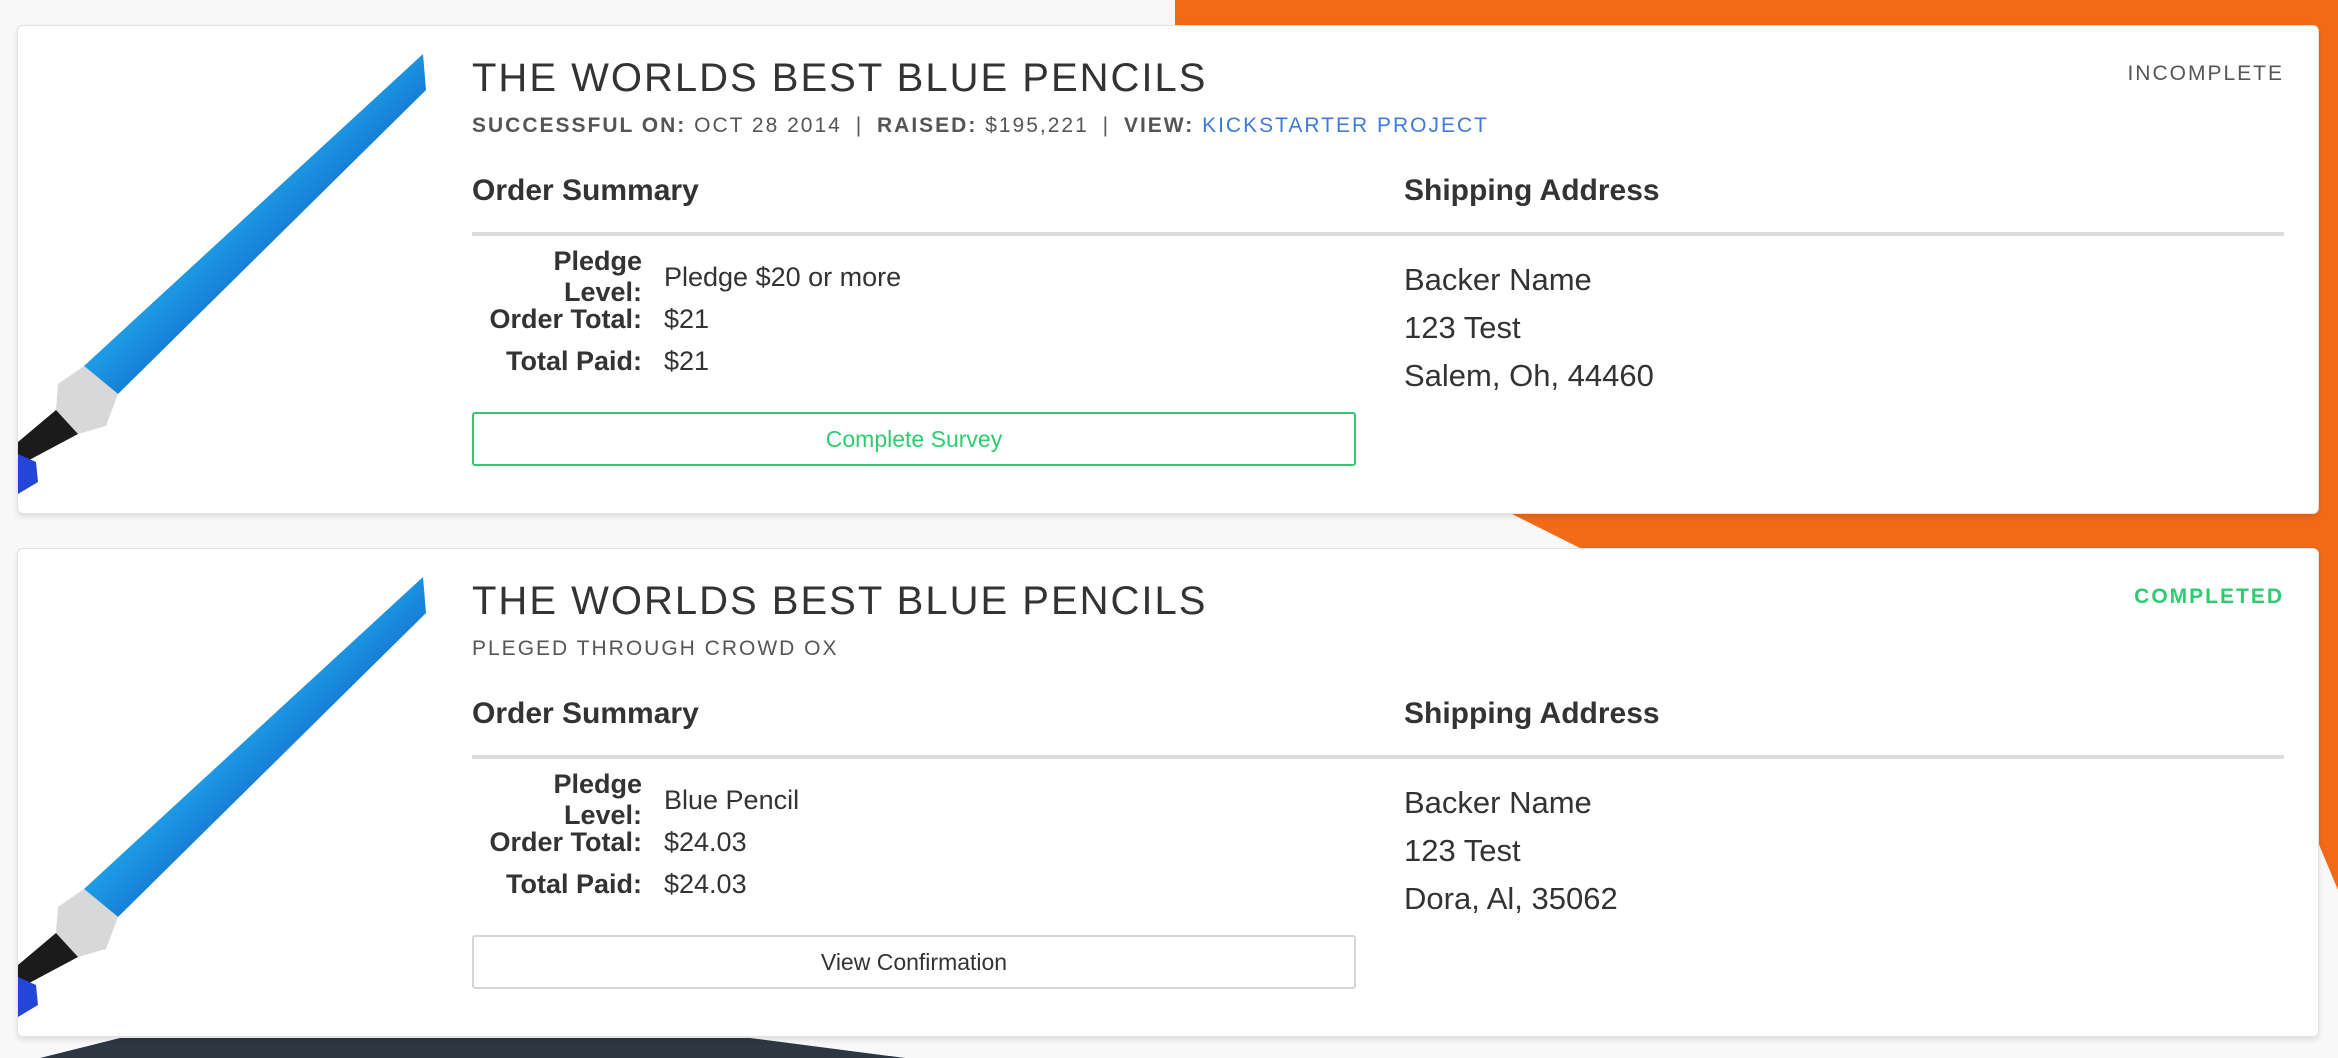 The width and height of the screenshot is (2338, 1058). Describe the element at coordinates (927, 125) in the screenshot. I see `raised-label: RAISED:` at that location.